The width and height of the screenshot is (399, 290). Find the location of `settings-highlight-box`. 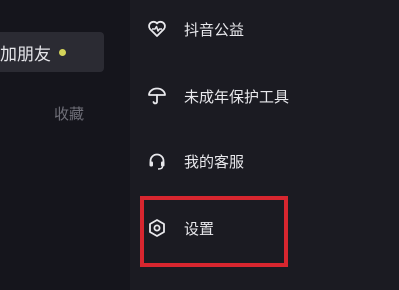

settings-highlight-box is located at coordinates (214, 231).